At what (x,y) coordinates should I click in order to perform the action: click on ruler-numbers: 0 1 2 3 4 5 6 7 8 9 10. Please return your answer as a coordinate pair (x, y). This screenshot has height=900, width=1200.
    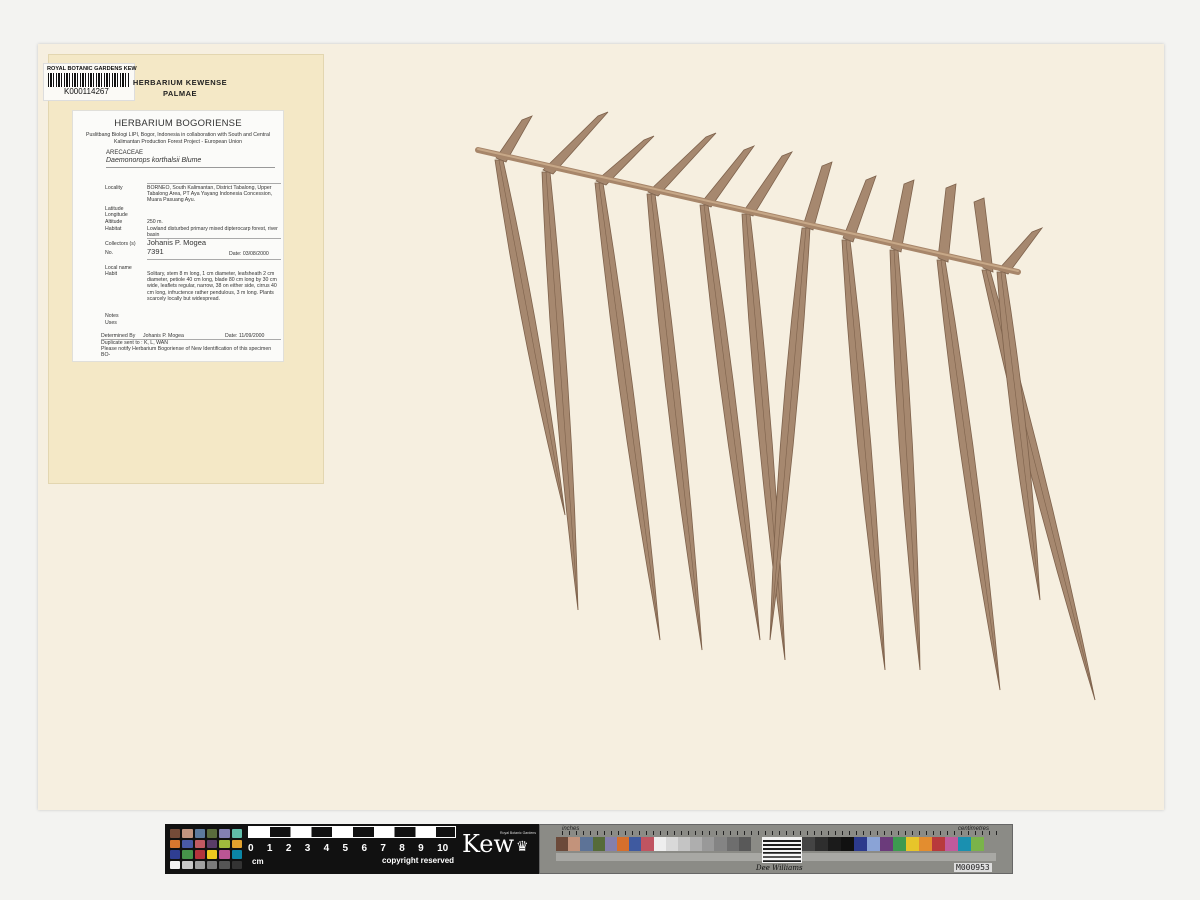
    Looking at the image, I should click on (352, 848).